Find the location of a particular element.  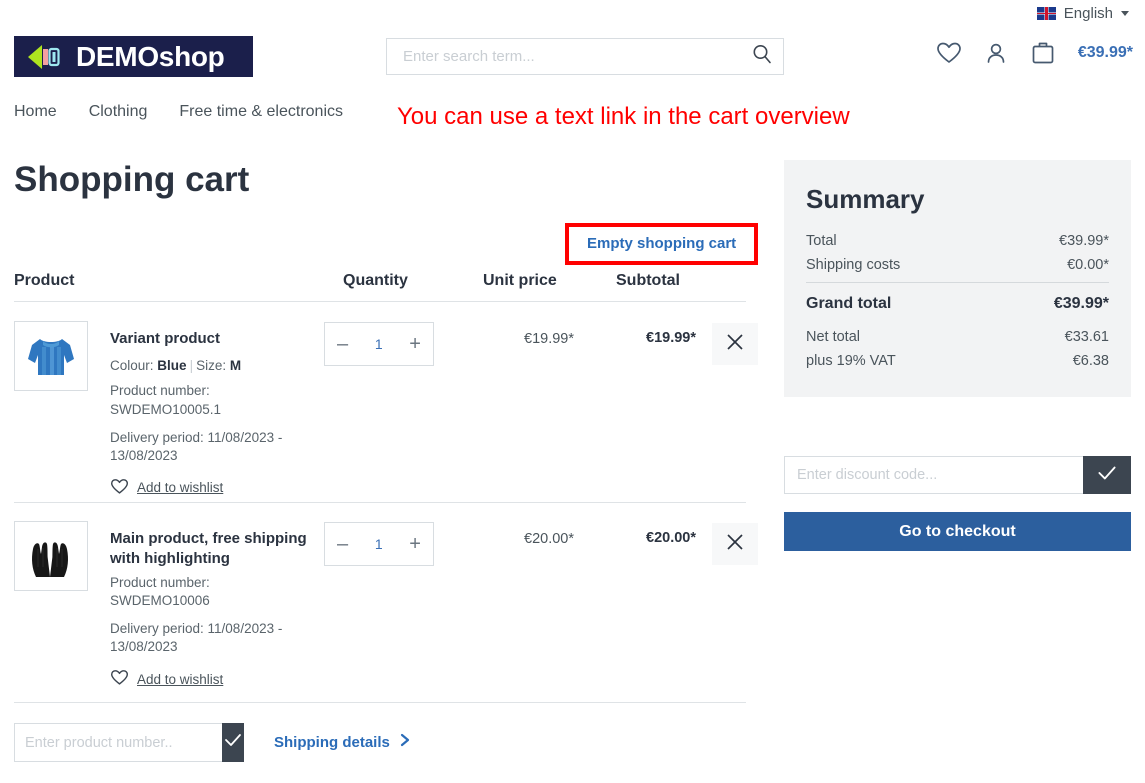

unit-price-value: €20.00* is located at coordinates (549, 539).